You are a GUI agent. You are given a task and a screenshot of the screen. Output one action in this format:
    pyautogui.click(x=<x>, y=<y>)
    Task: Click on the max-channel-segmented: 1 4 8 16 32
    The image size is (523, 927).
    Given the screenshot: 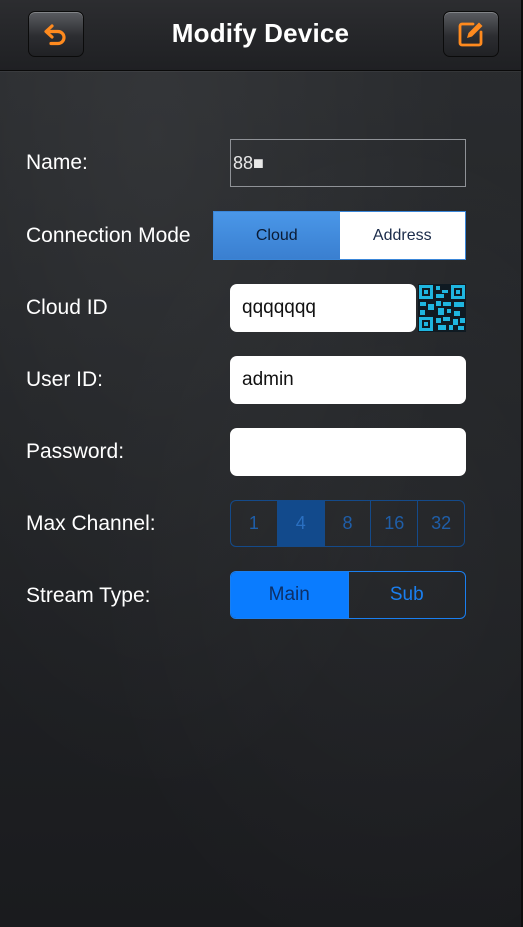 What is the action you would take?
    pyautogui.click(x=347, y=523)
    